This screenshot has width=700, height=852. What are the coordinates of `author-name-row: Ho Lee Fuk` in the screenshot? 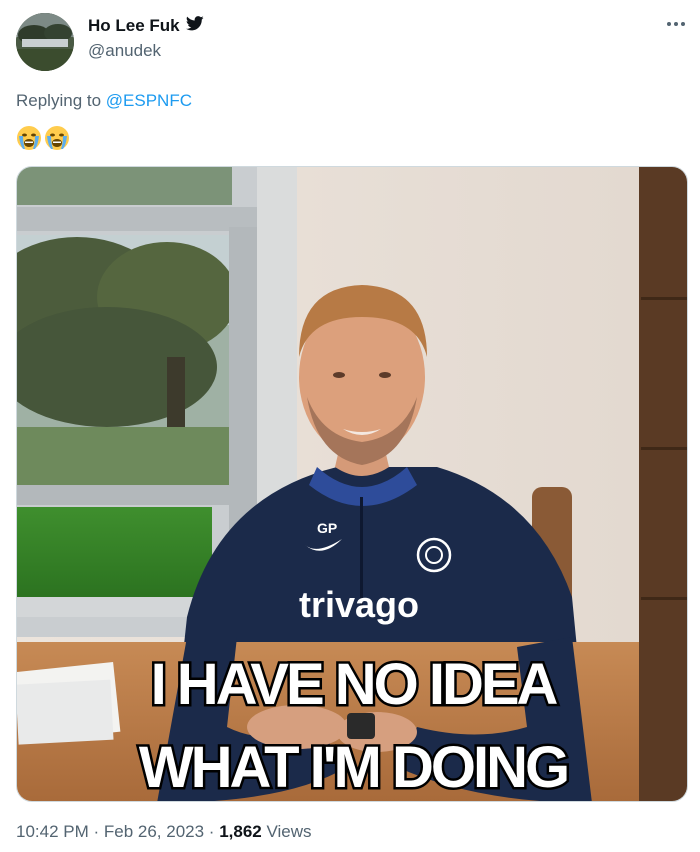 It's located at (146, 26).